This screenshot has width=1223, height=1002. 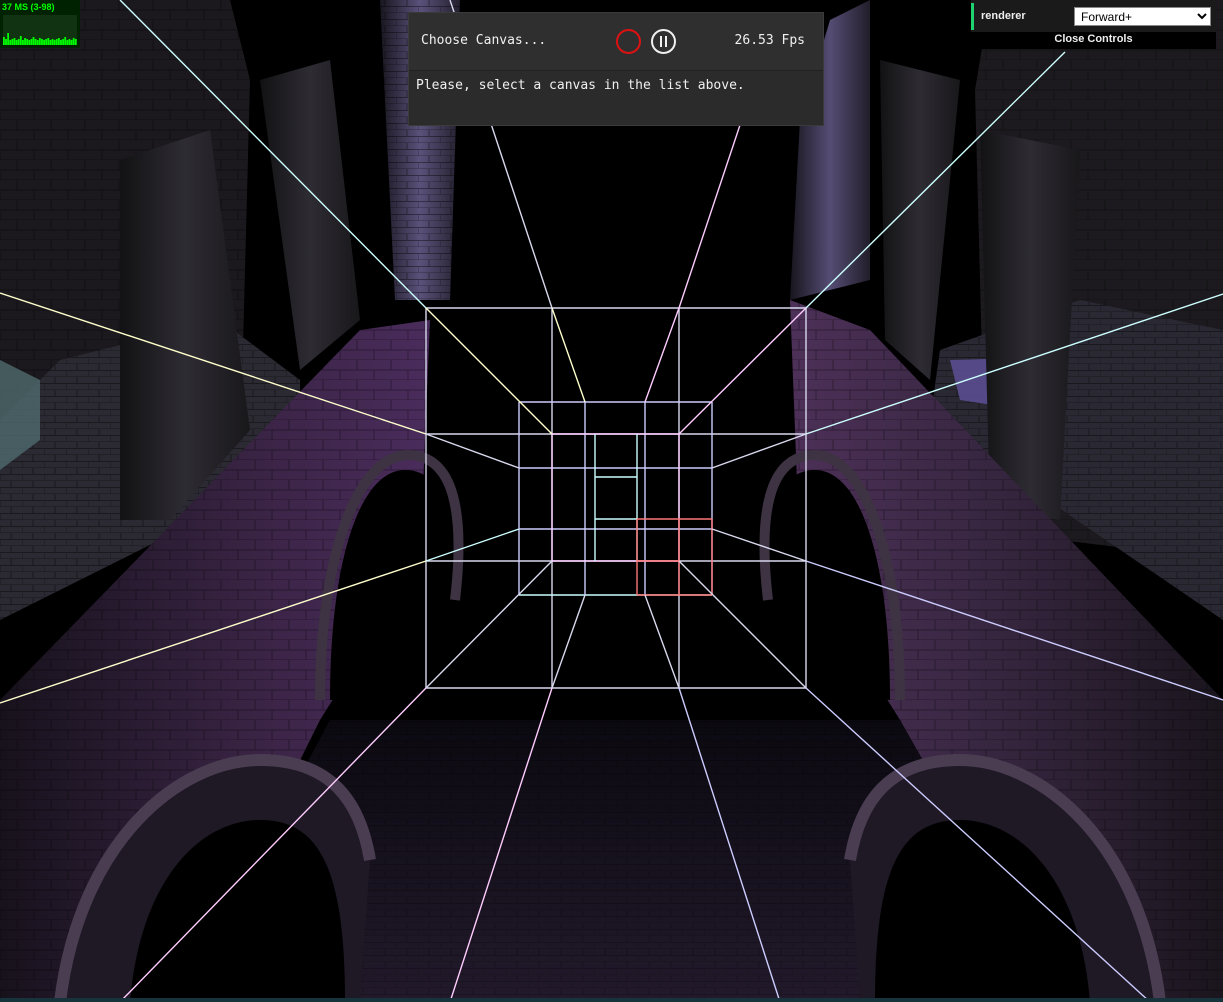 I want to click on pause-button, so click(x=663, y=41).